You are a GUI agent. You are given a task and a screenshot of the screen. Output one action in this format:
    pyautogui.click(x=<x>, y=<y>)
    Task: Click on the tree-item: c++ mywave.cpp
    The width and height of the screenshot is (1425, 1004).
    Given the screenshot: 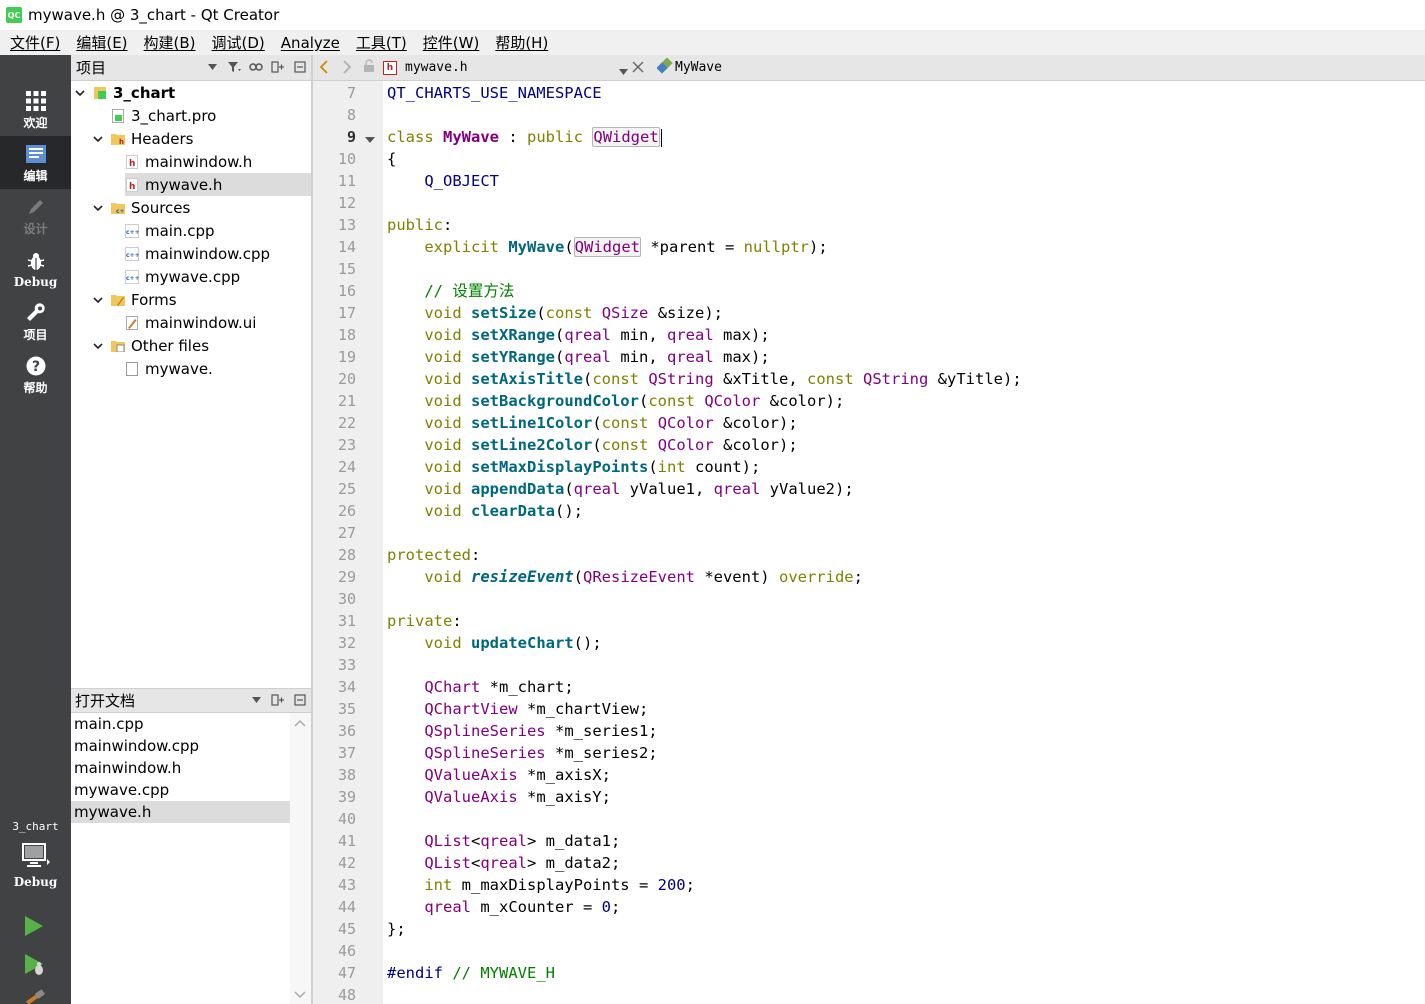 What is the action you would take?
    pyautogui.click(x=218, y=276)
    